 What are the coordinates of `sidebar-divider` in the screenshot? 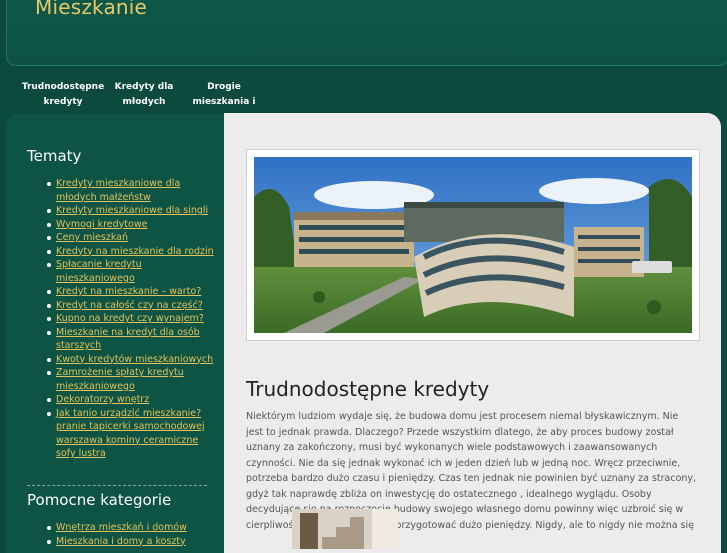 It's located at (117, 485).